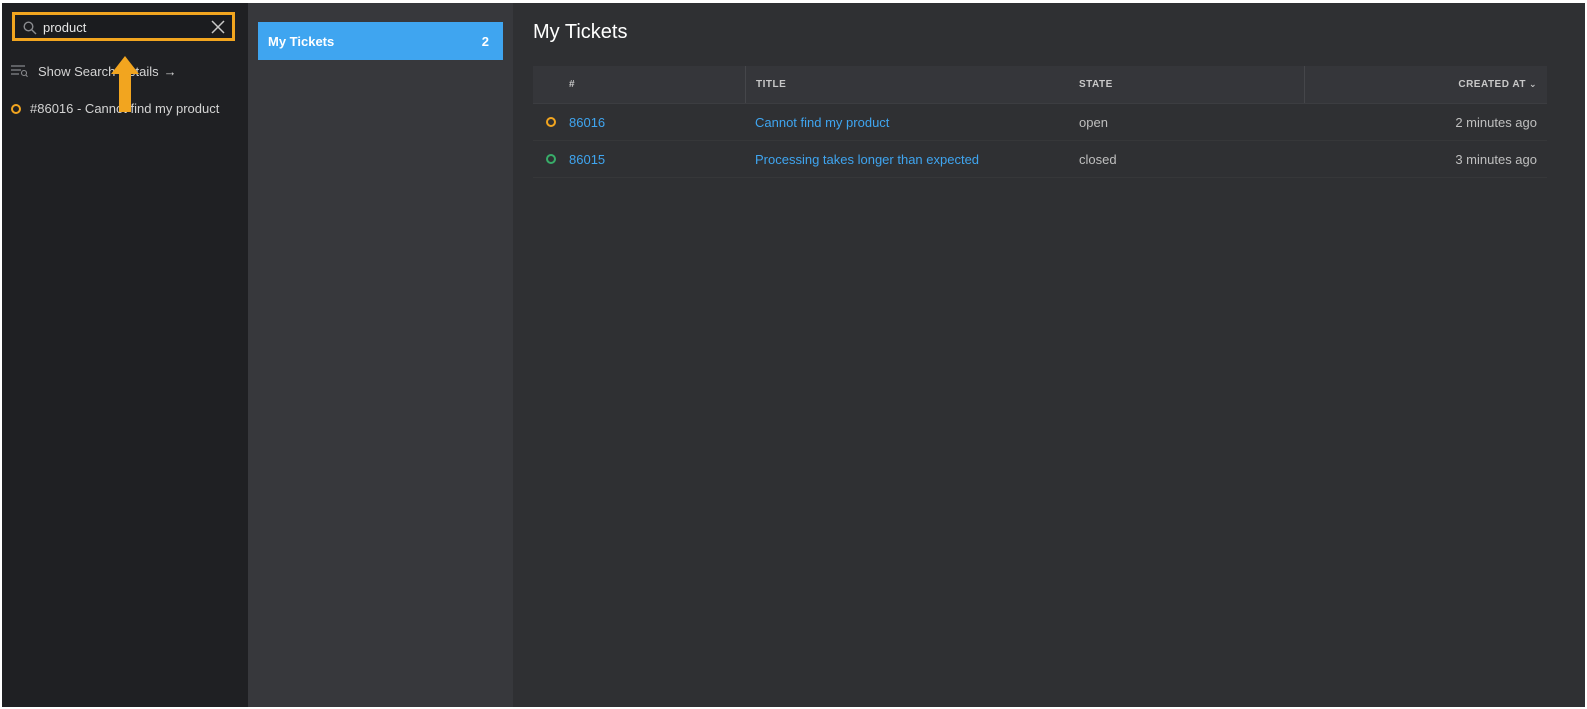 The width and height of the screenshot is (1587, 709). Describe the element at coordinates (125, 84) in the screenshot. I see `annotation-arrow-up` at that location.